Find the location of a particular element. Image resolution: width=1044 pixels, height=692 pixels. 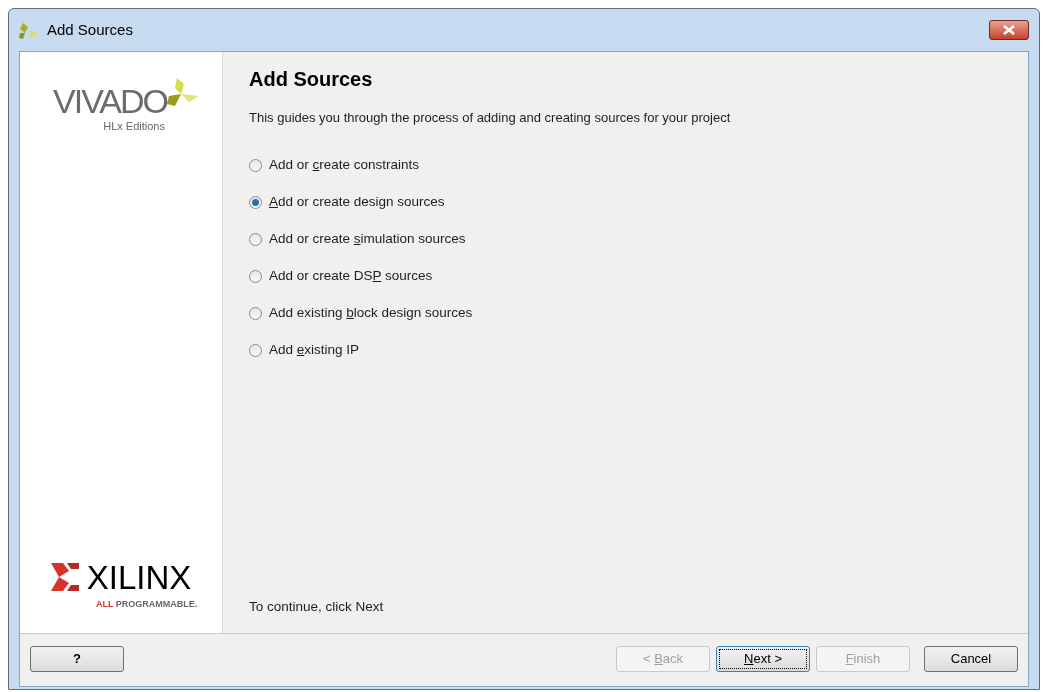

company-logo-text: XILINX is located at coordinates (139, 577).